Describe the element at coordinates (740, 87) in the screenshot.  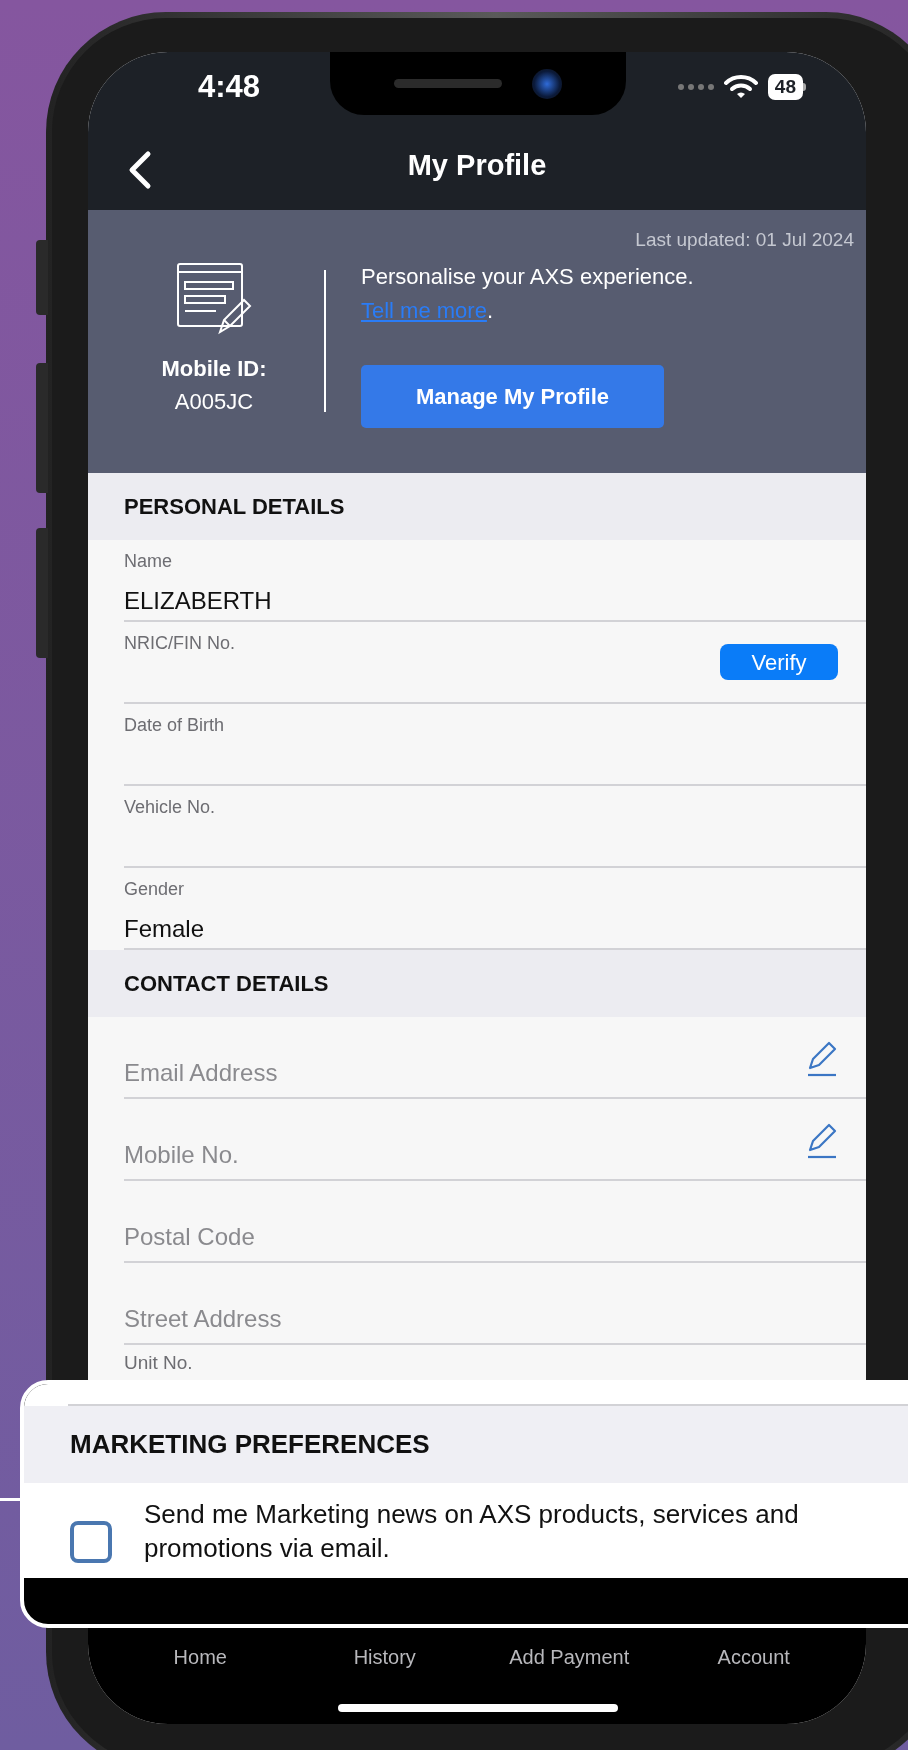
I see `wifi-icon` at that location.